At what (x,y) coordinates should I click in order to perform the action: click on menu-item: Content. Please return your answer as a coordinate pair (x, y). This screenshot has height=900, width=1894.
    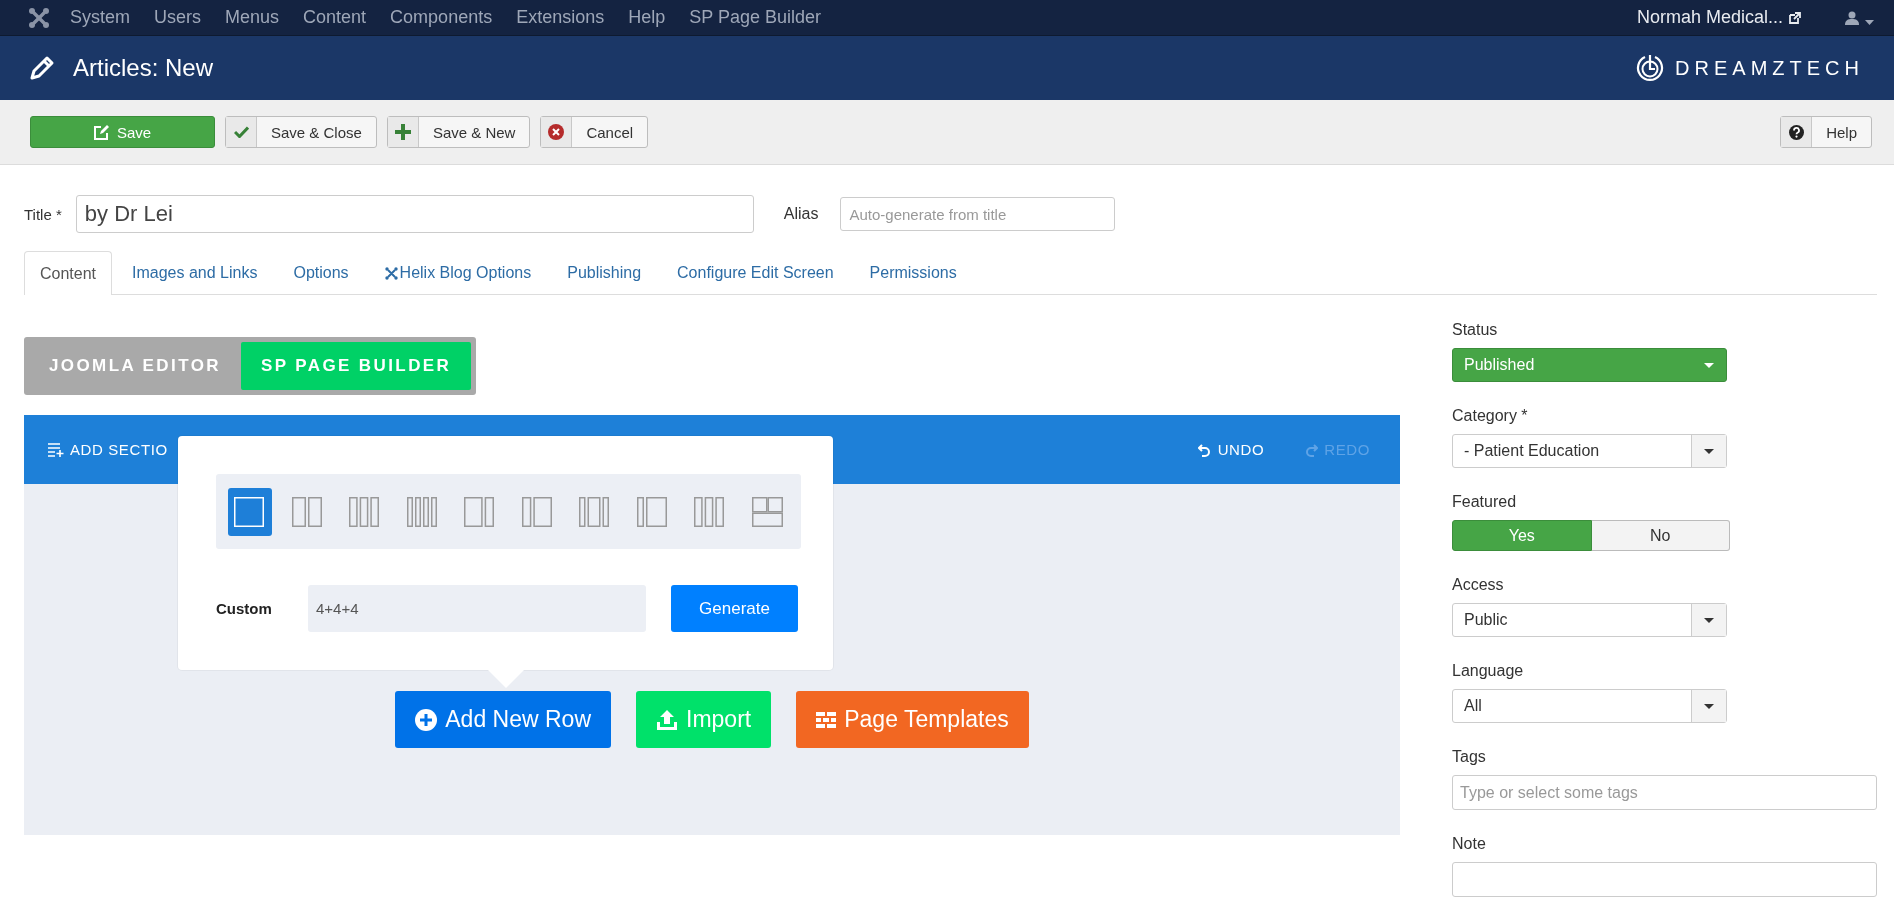
    Looking at the image, I should click on (335, 17).